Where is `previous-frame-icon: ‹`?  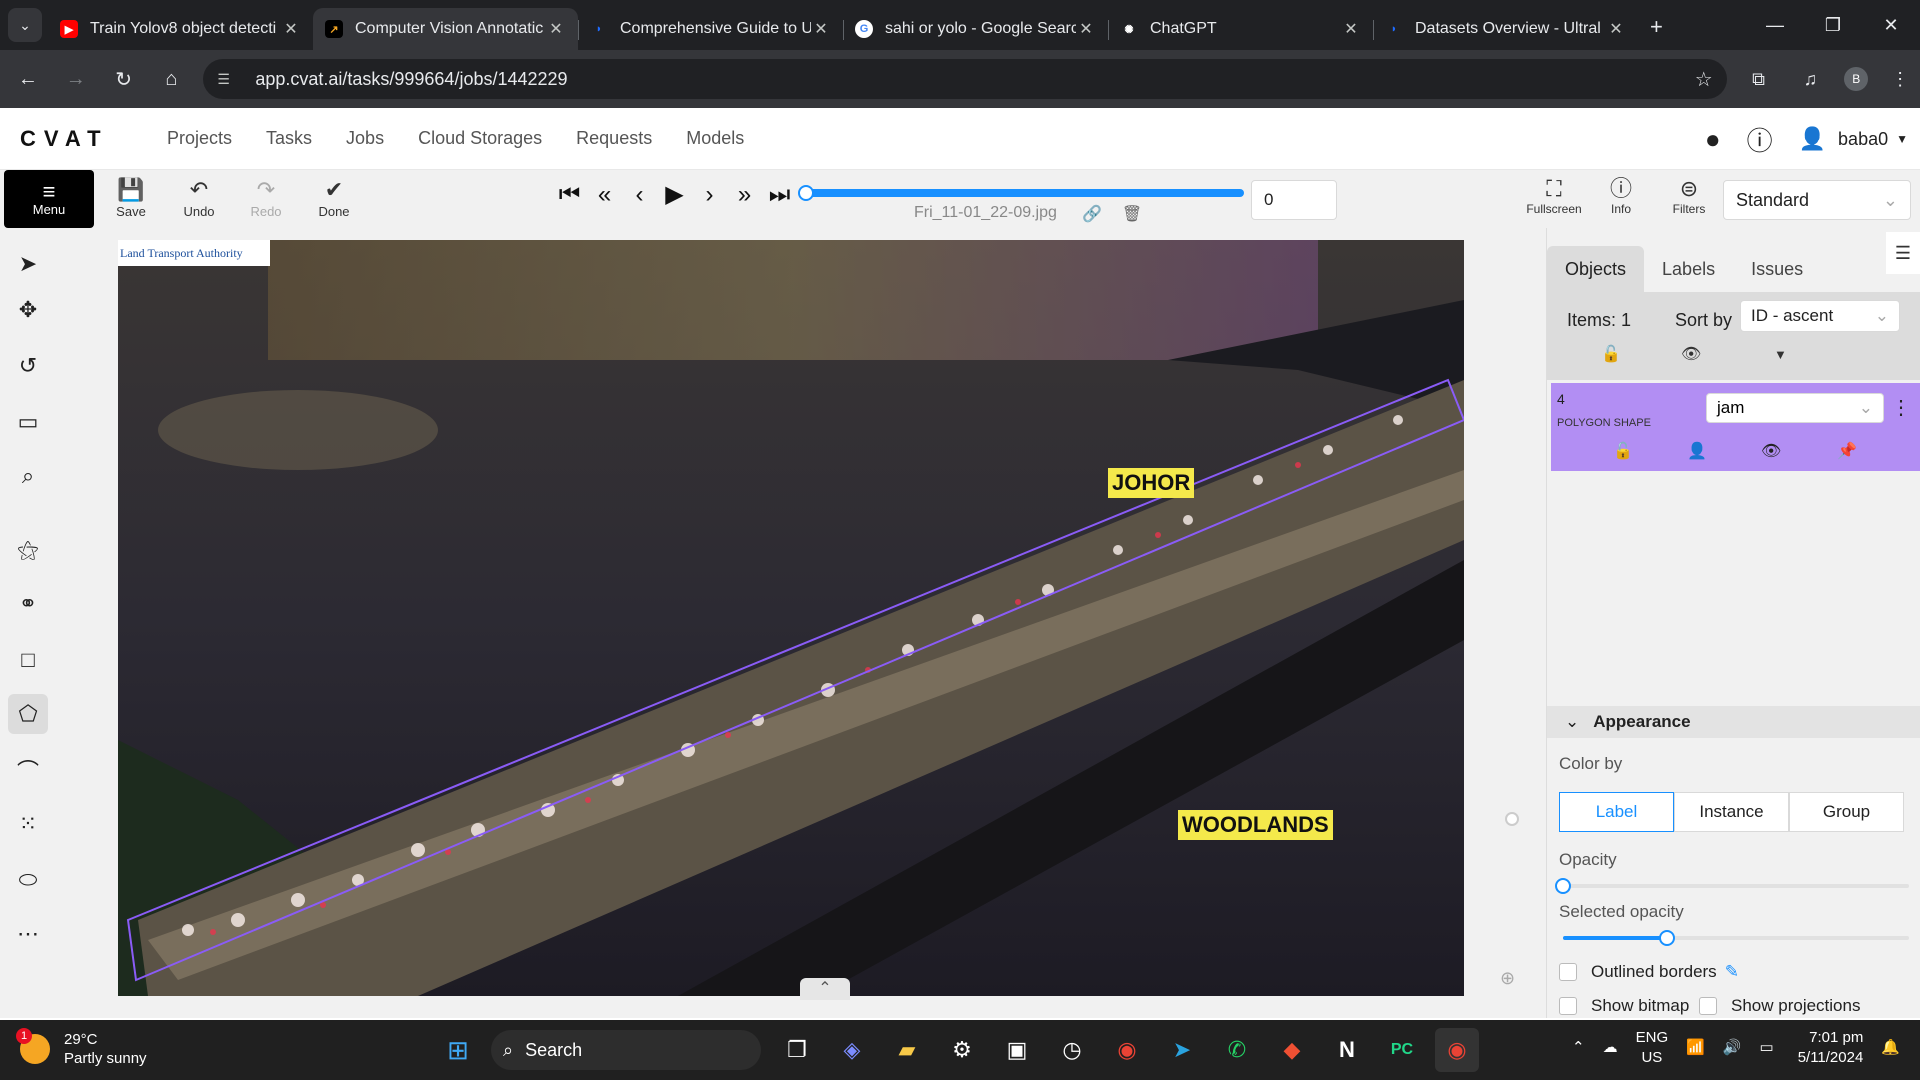 previous-frame-icon: ‹ is located at coordinates (639, 195).